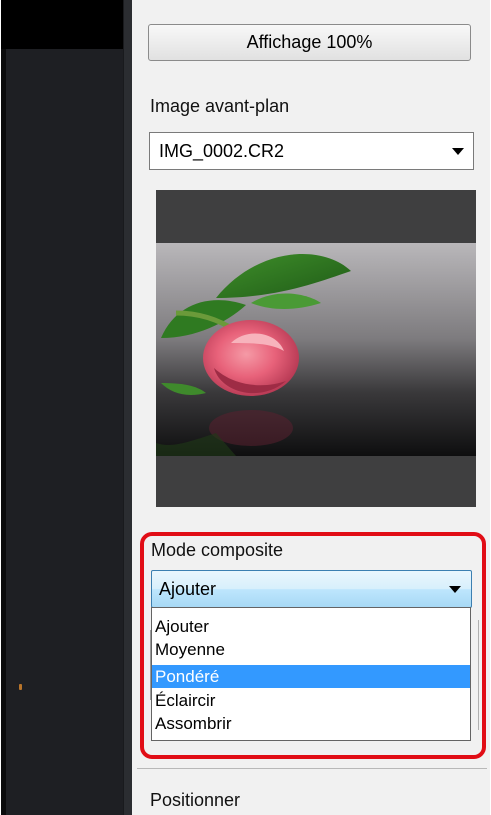 Image resolution: width=491 pixels, height=815 pixels. I want to click on foreground-image-value: IMG_0002.CR2, so click(222, 151).